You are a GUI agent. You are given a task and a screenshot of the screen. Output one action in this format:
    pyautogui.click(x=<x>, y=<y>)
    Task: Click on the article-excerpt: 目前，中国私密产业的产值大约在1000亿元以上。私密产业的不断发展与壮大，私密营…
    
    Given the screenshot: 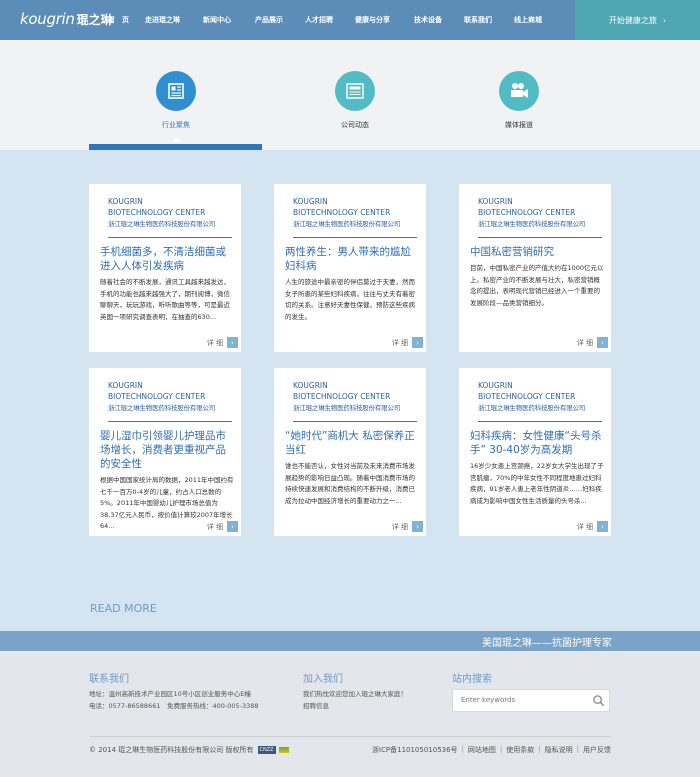 What is the action you would take?
    pyautogui.click(x=537, y=285)
    